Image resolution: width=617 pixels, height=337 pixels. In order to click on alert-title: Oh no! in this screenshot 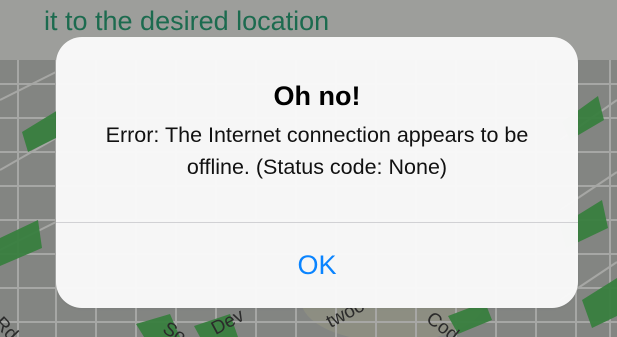, I will do `click(317, 96)`.